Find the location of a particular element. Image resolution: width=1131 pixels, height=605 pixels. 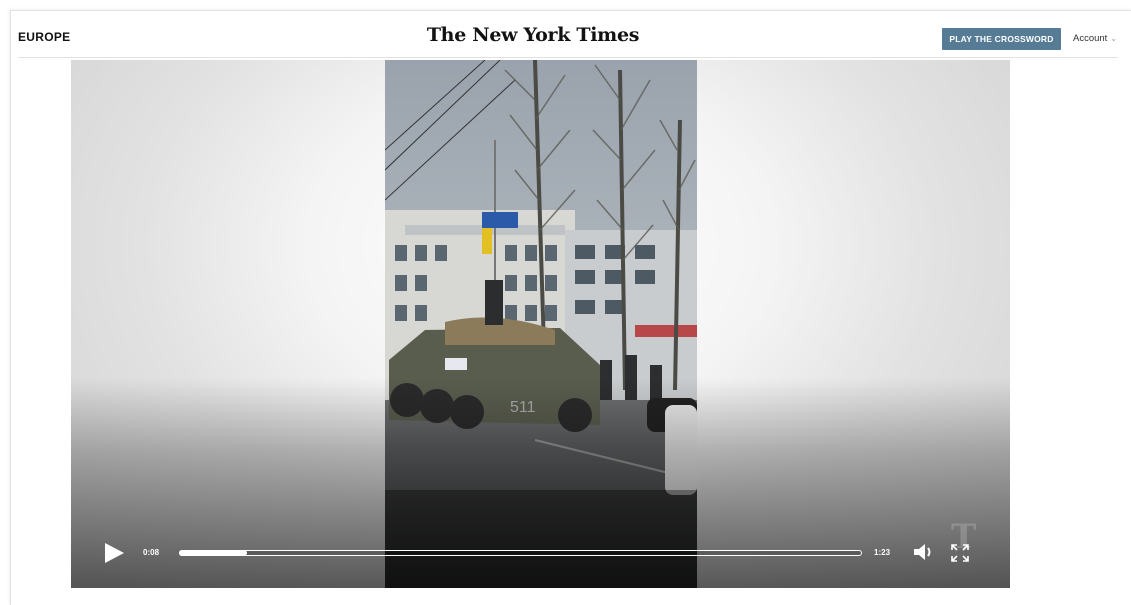

volume-icon is located at coordinates (924, 552).